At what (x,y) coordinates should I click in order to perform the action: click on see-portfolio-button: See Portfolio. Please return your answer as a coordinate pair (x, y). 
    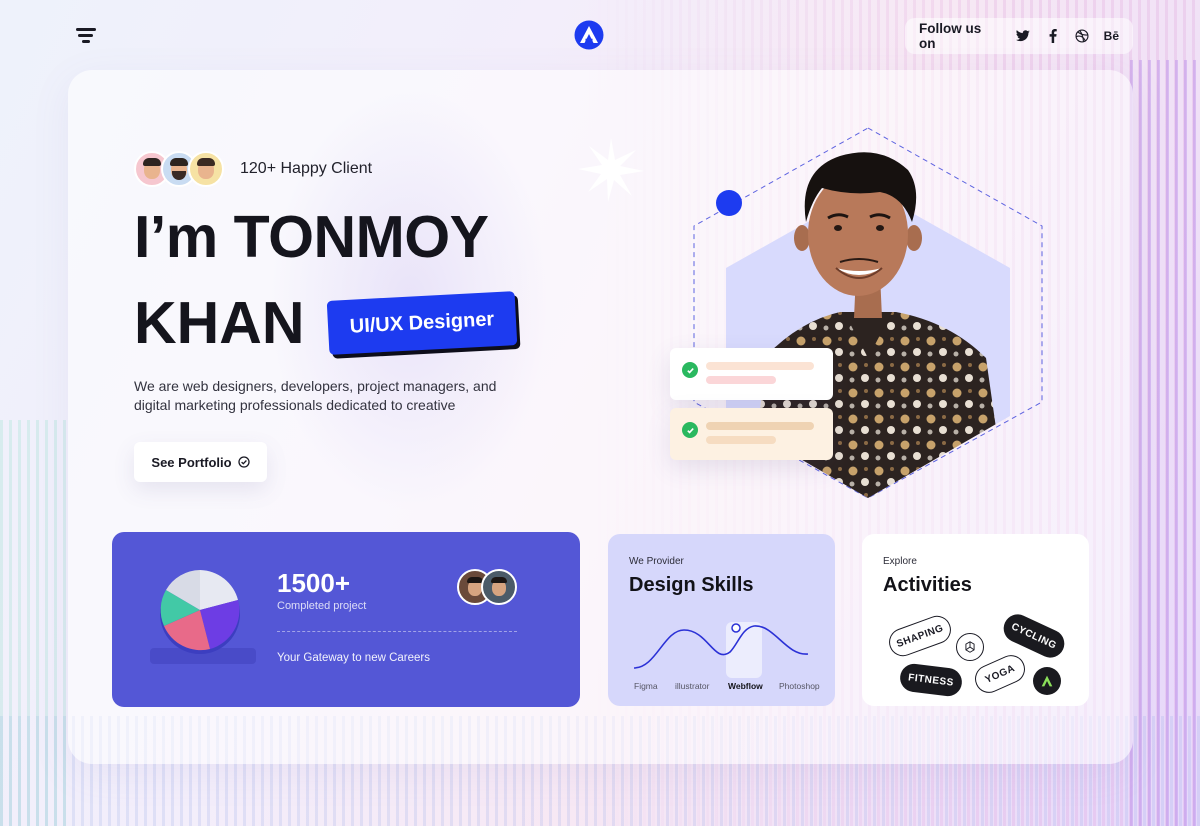
    Looking at the image, I should click on (200, 462).